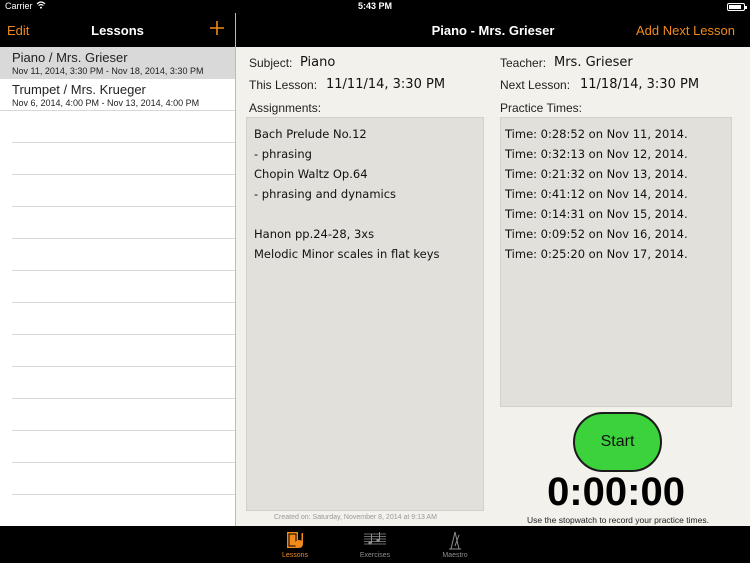 The height and width of the screenshot is (563, 750). I want to click on assignment-line: - phrasing, so click(283, 154).